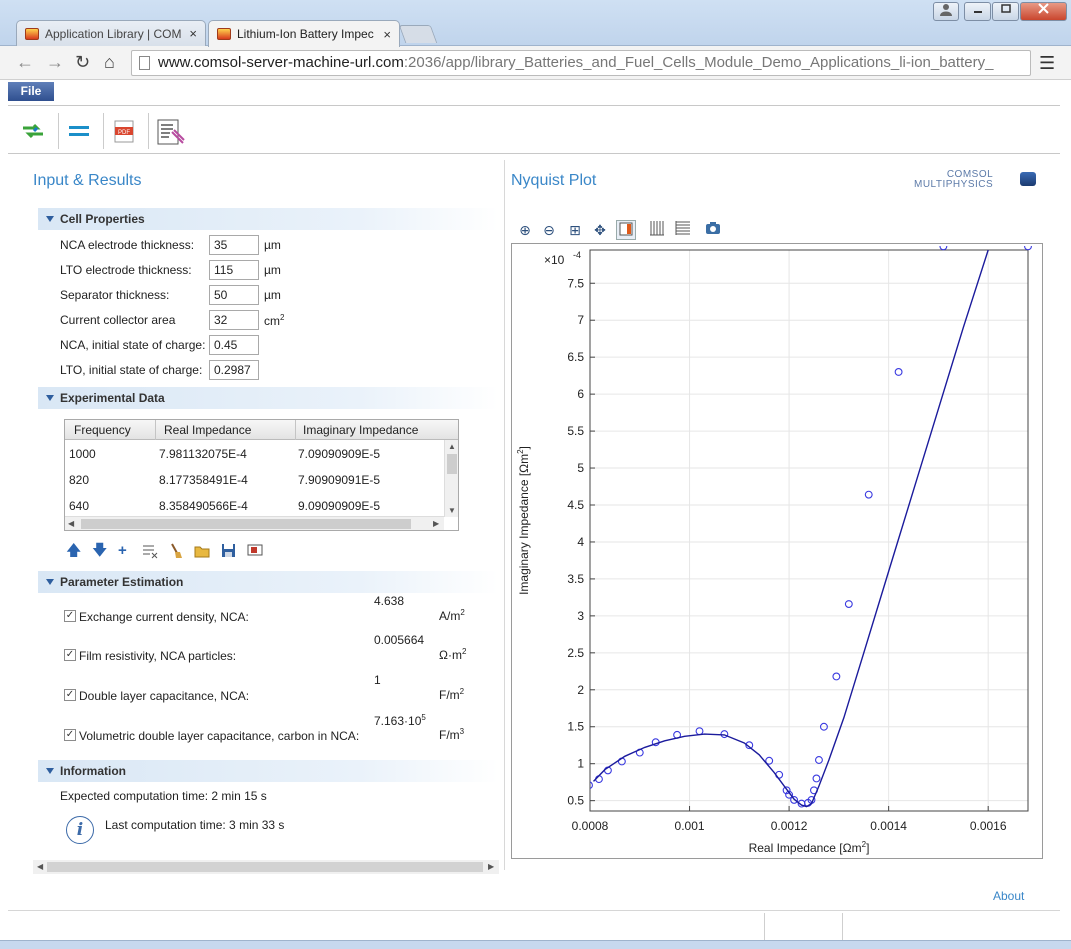  I want to click on scroll-down-icon: ▼, so click(452, 510).